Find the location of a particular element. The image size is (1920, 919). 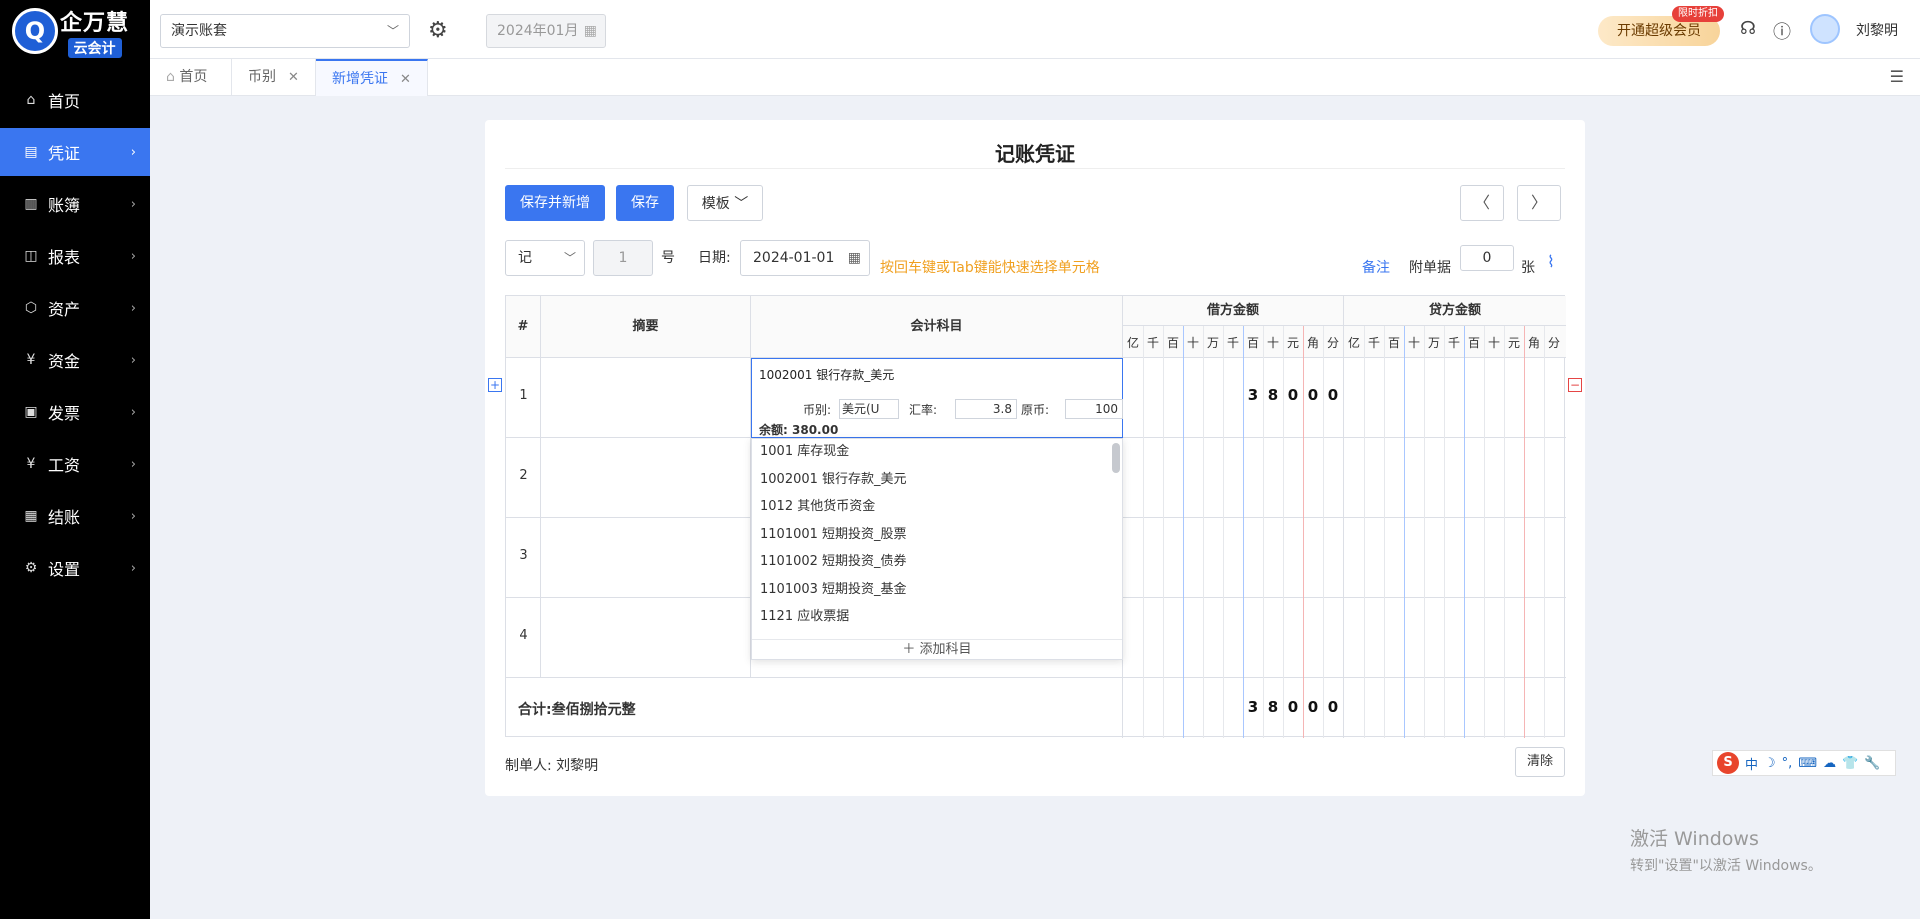

header-credit: 贷方金额 is located at coordinates (1455, 311).